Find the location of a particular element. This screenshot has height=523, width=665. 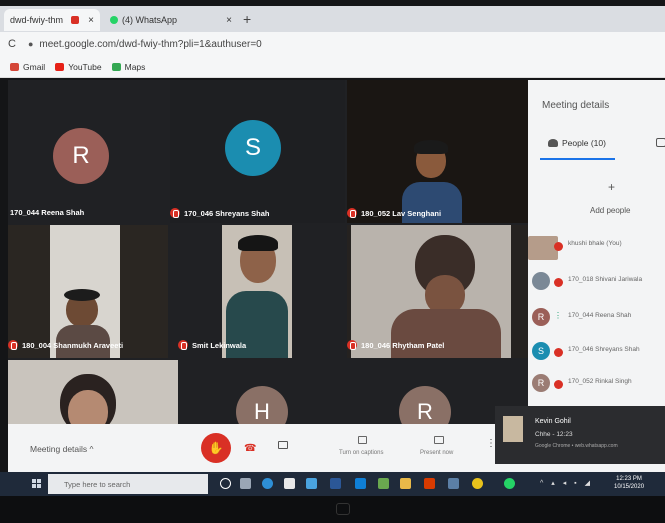

participant-row: R ⋮ 170_044 Reena Shah is located at coordinates (596, 317).